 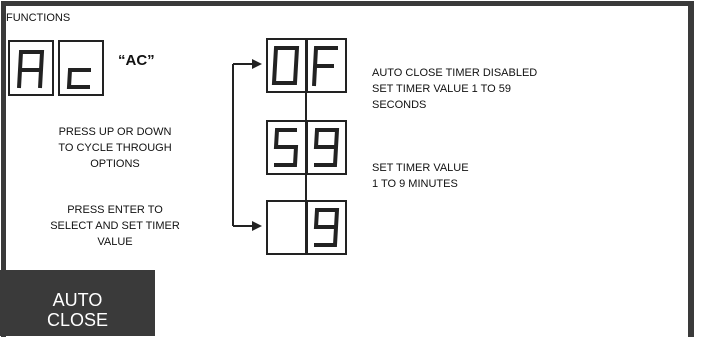 I want to click on auto-close-tab: AUTO CLOSE, so click(x=77, y=303).